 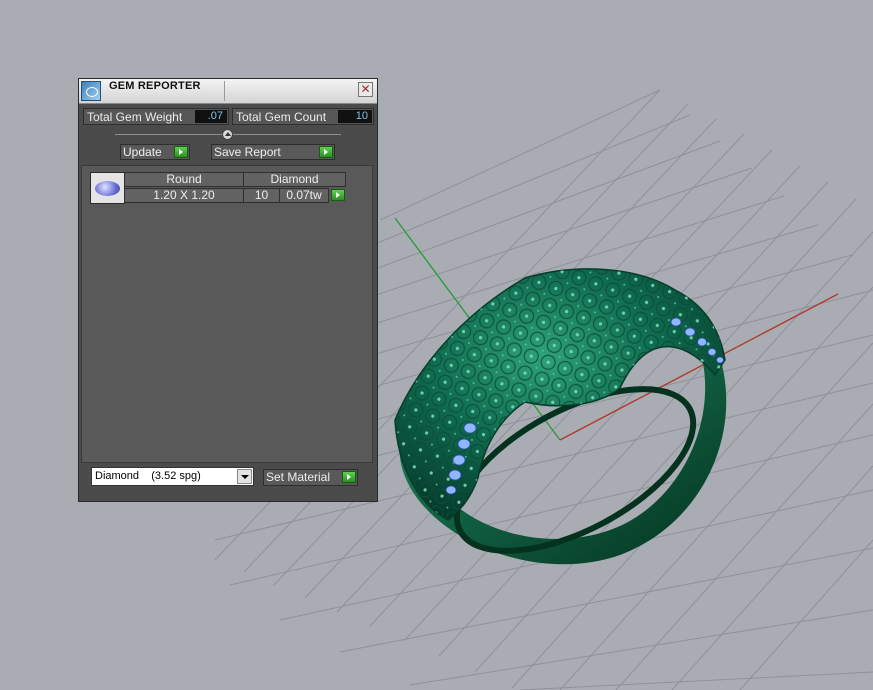 I want to click on gem-size-cell: 1.20 X 1.20, so click(x=184, y=195).